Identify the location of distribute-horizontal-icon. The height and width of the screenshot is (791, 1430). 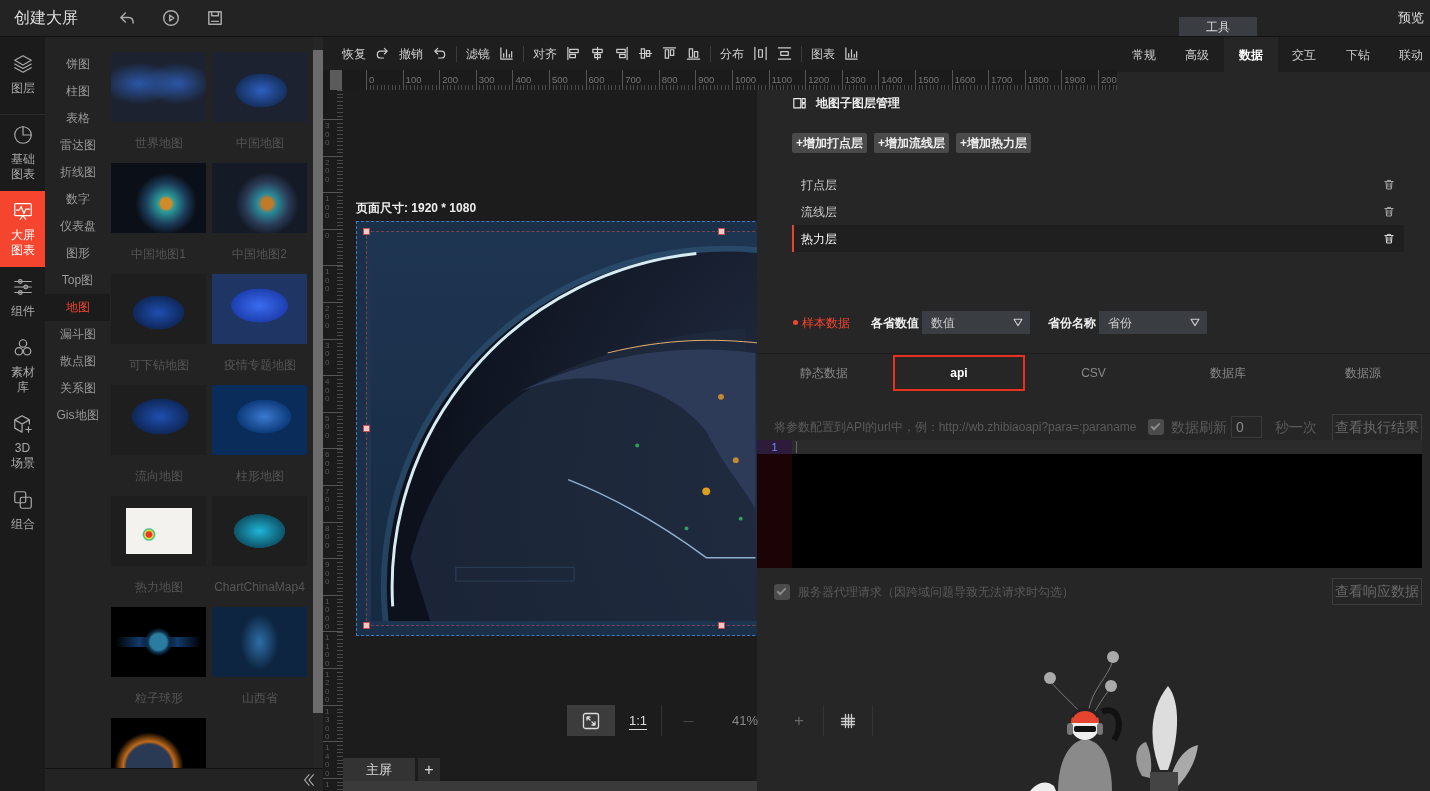
(760, 53).